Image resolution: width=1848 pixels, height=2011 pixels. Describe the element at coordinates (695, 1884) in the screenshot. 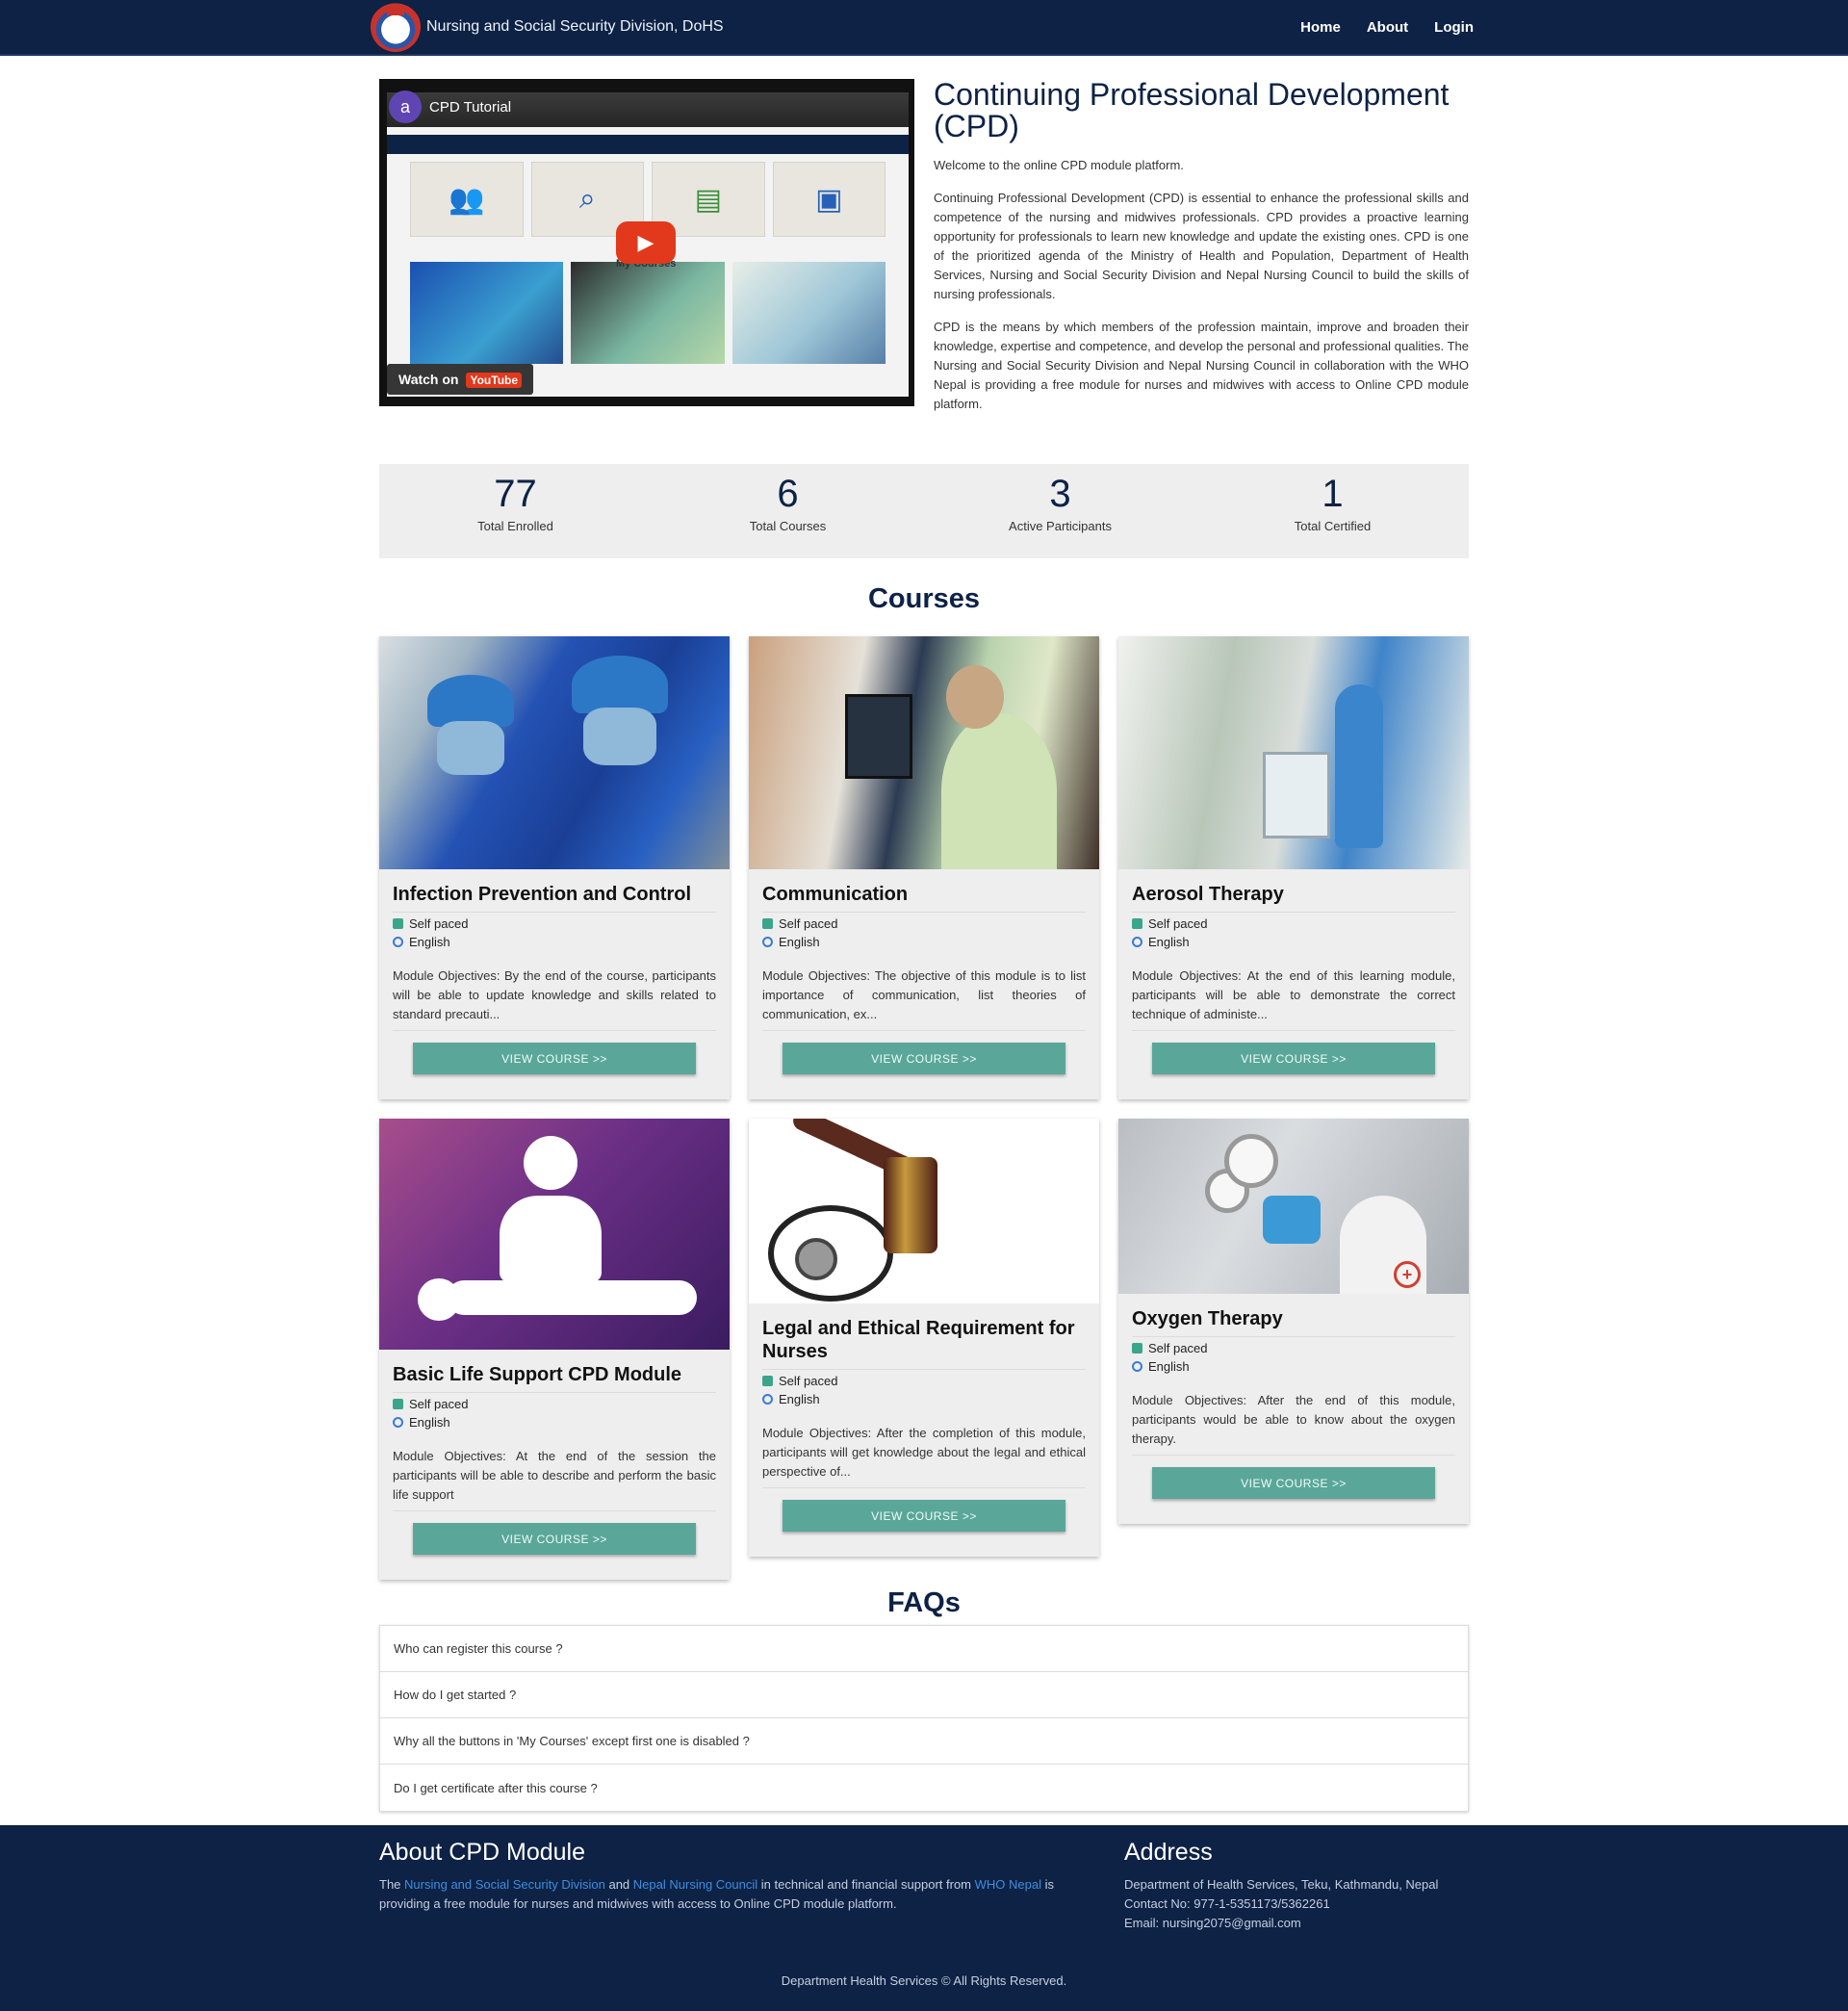

I see `nnc-link: Nepal Nursing Council` at that location.